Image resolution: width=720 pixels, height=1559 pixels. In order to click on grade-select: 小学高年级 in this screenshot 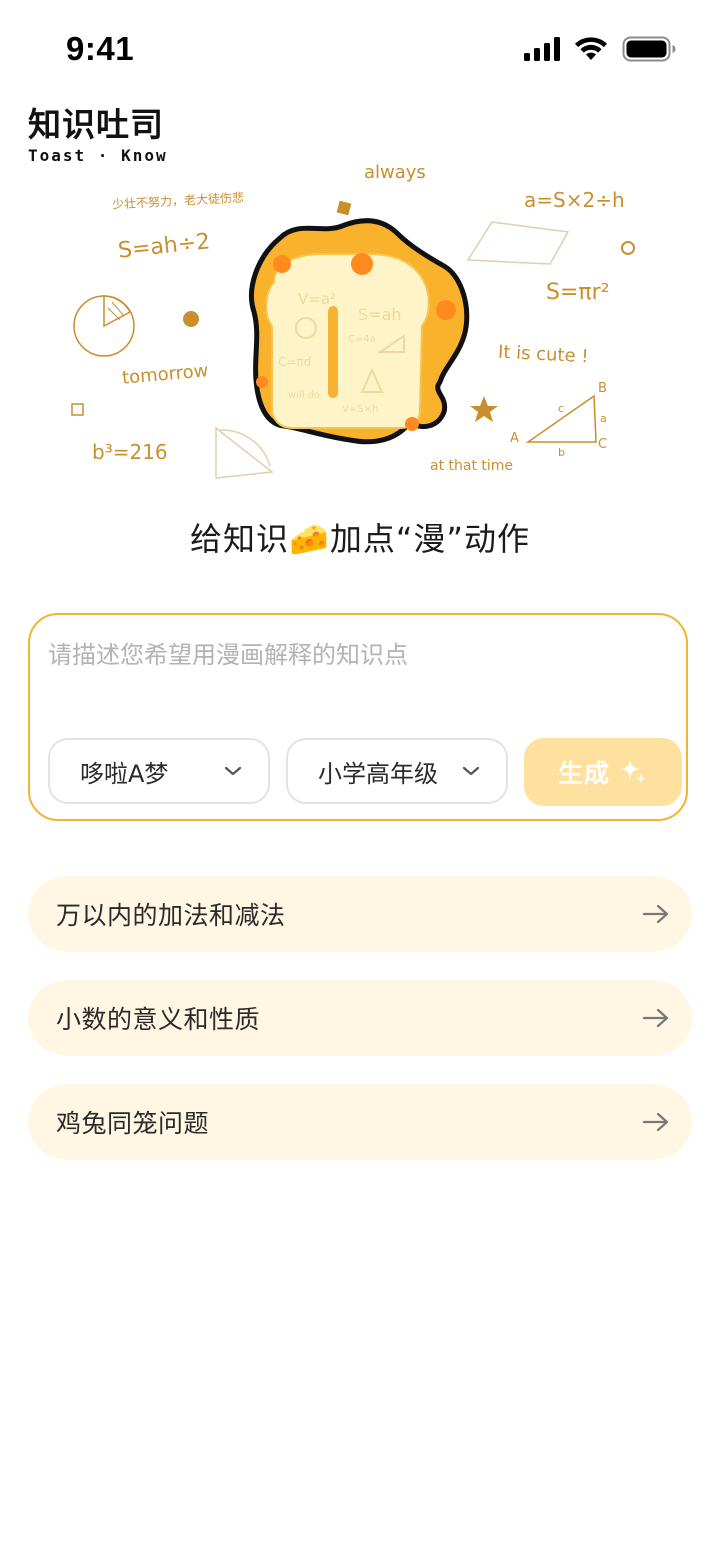, I will do `click(397, 771)`.